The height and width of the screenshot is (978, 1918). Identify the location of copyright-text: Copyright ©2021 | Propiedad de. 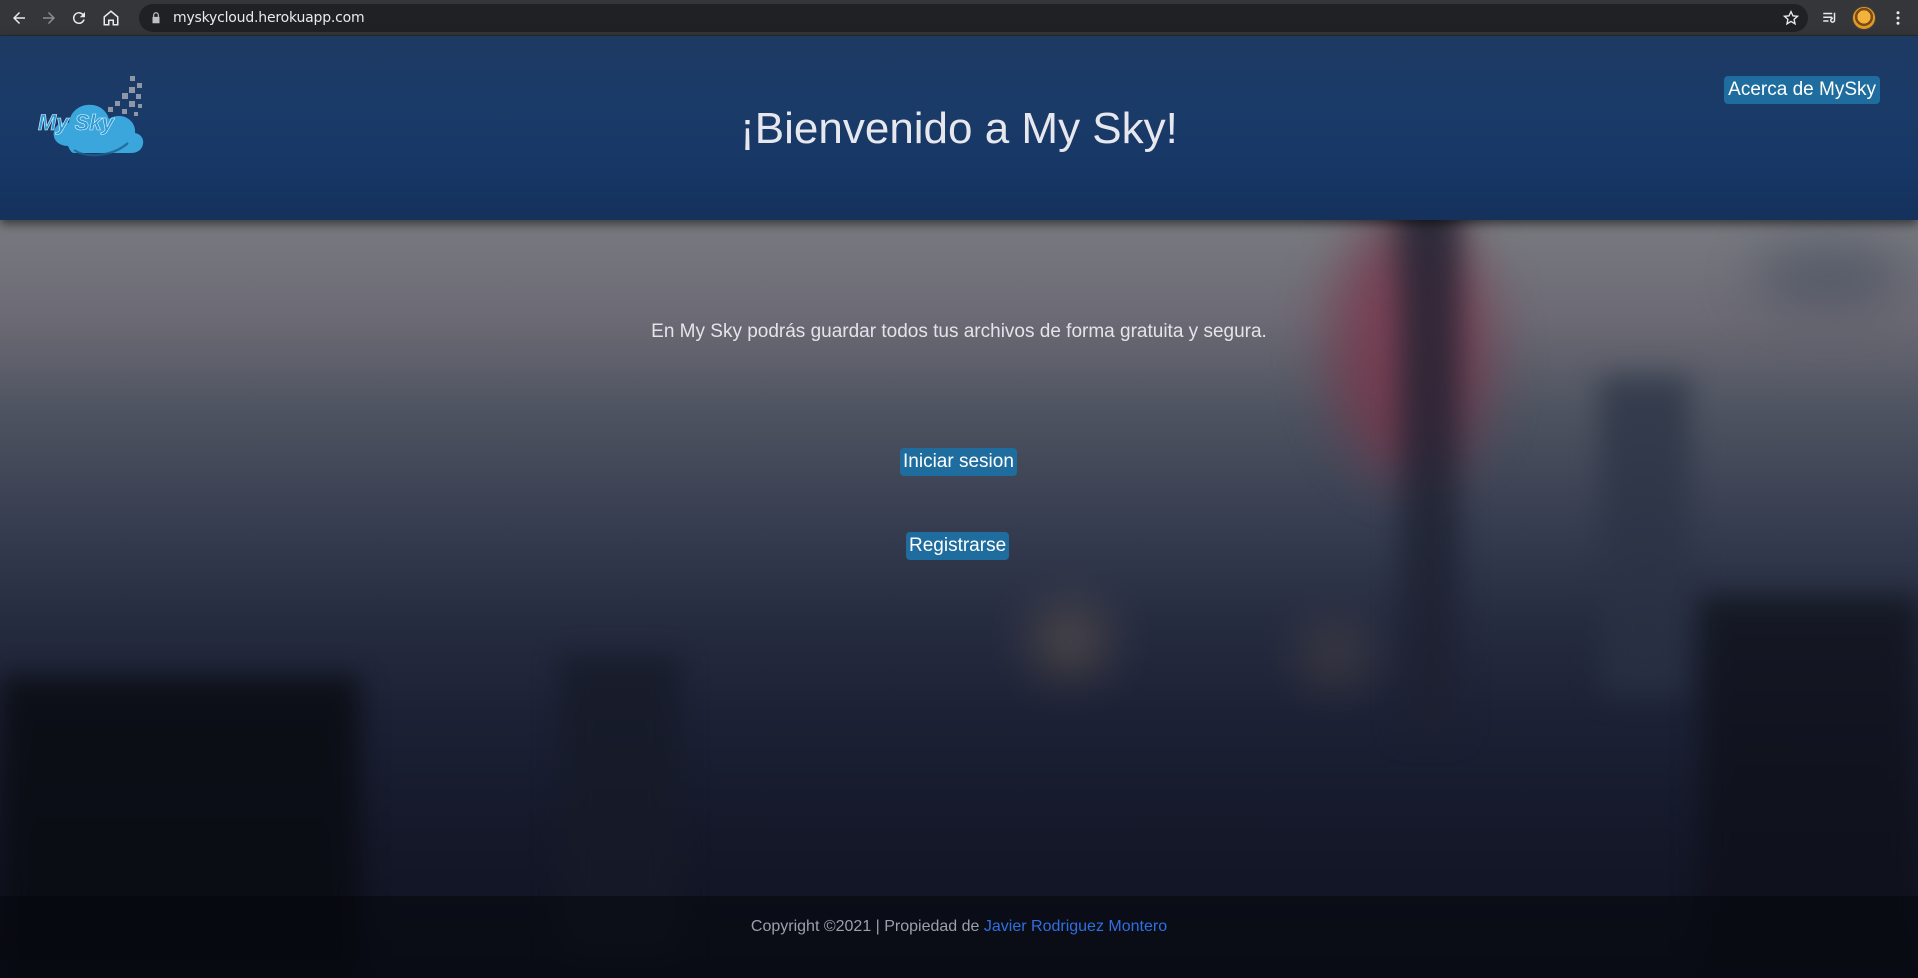
(867, 926).